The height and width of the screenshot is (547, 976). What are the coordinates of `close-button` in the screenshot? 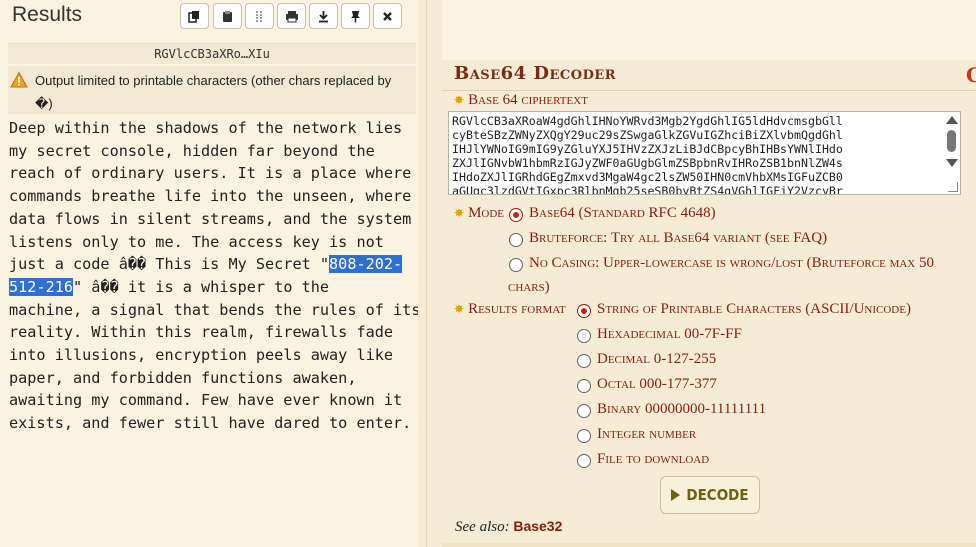 It's located at (387, 16).